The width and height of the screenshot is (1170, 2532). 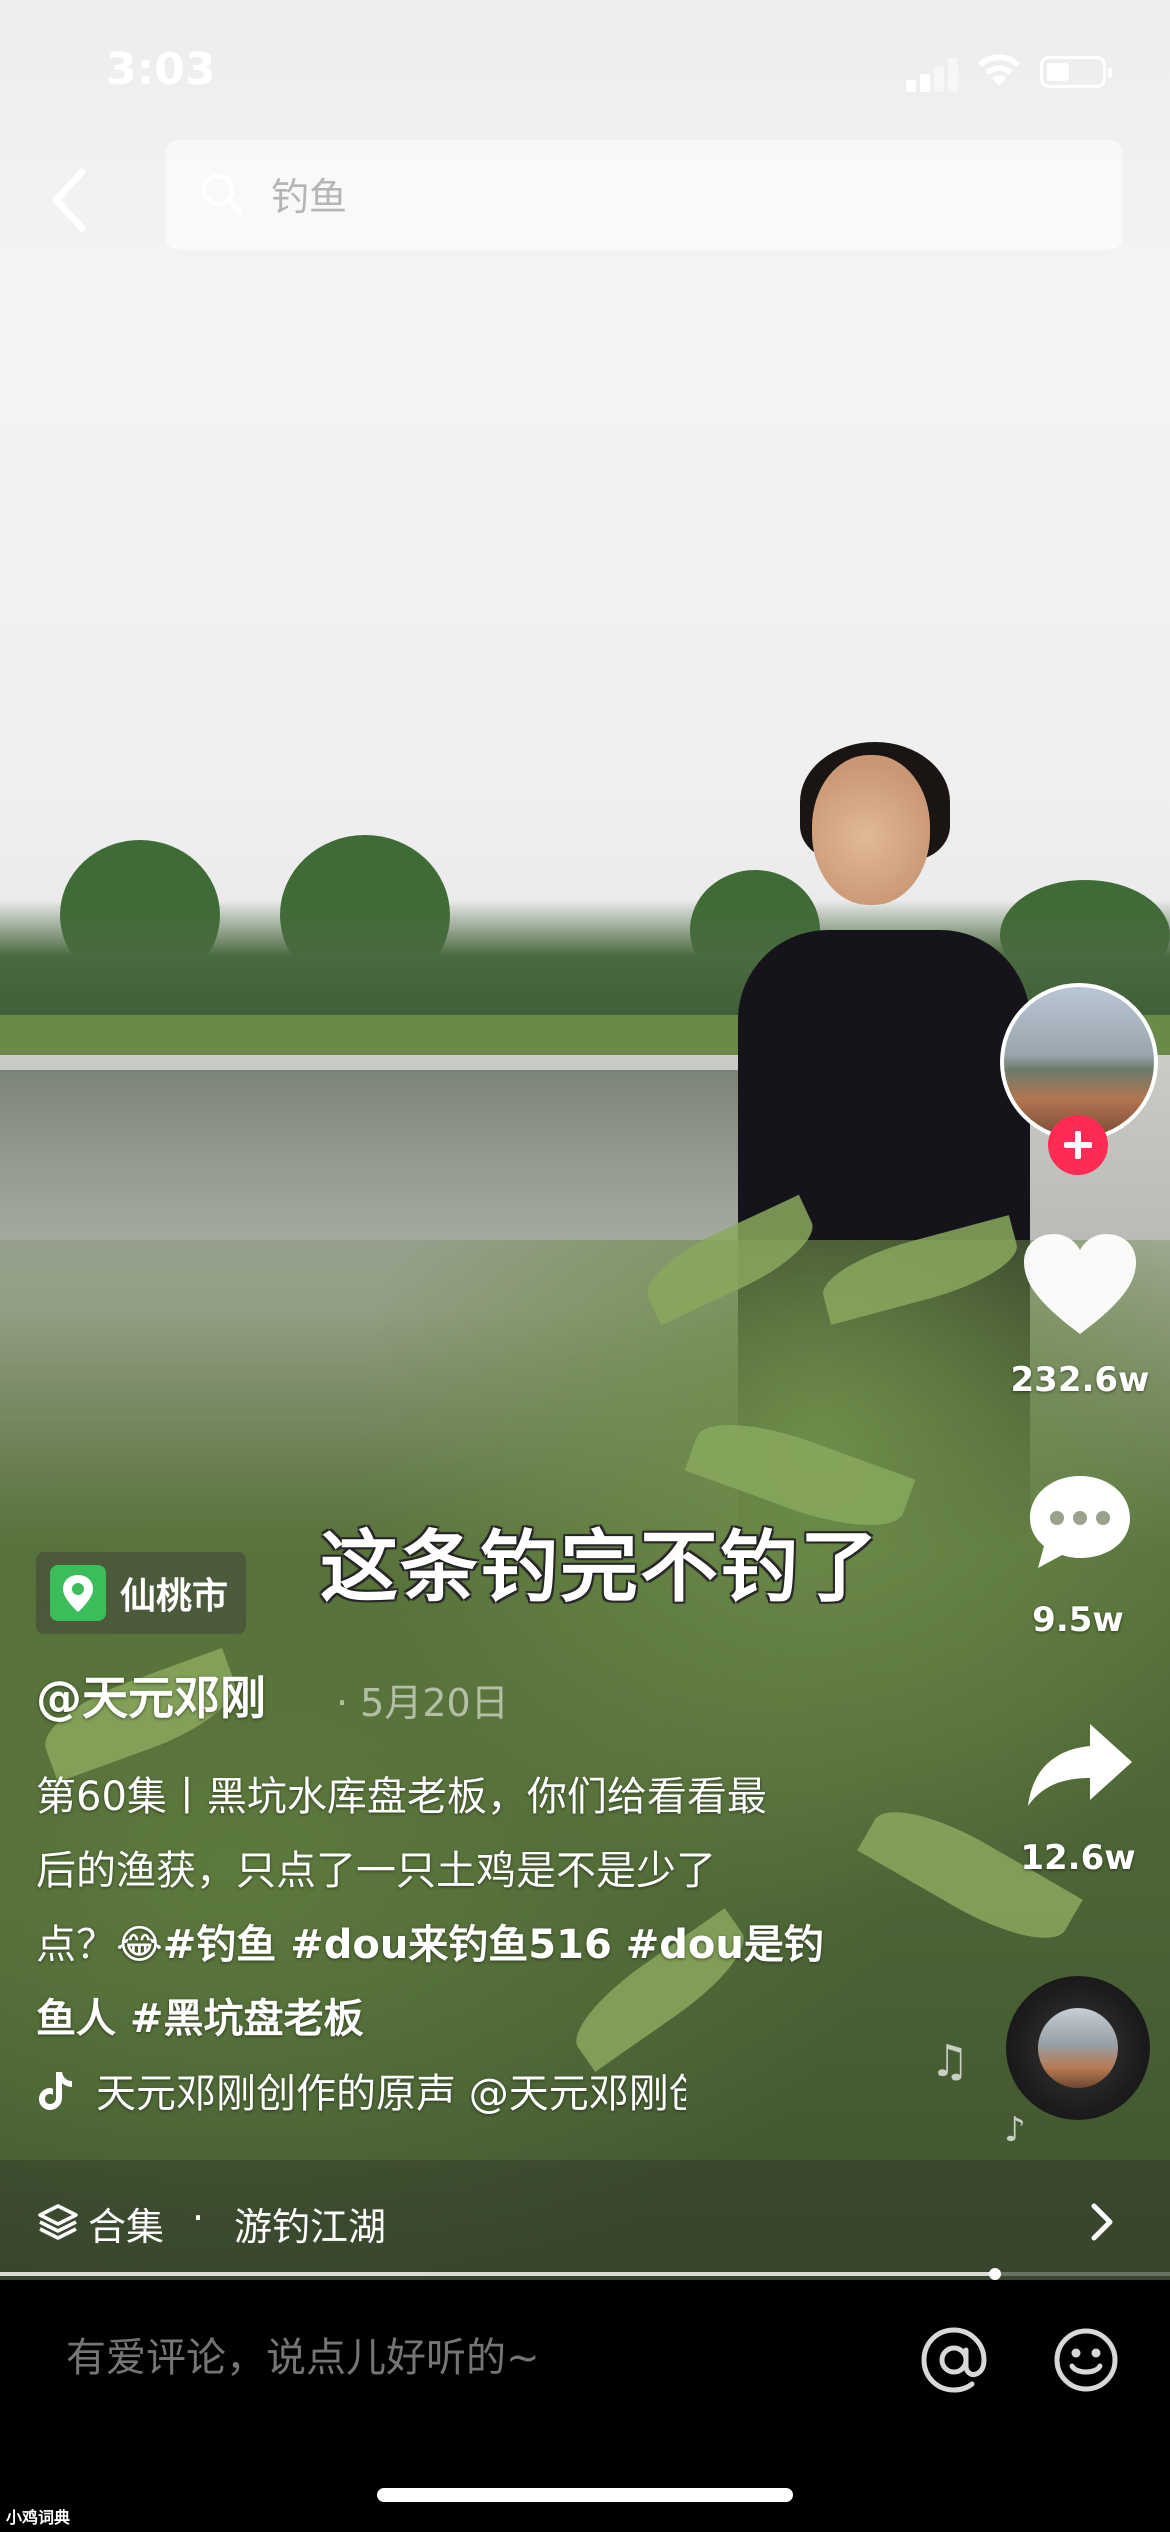 I want to click on progress-fill, so click(x=497, y=2274).